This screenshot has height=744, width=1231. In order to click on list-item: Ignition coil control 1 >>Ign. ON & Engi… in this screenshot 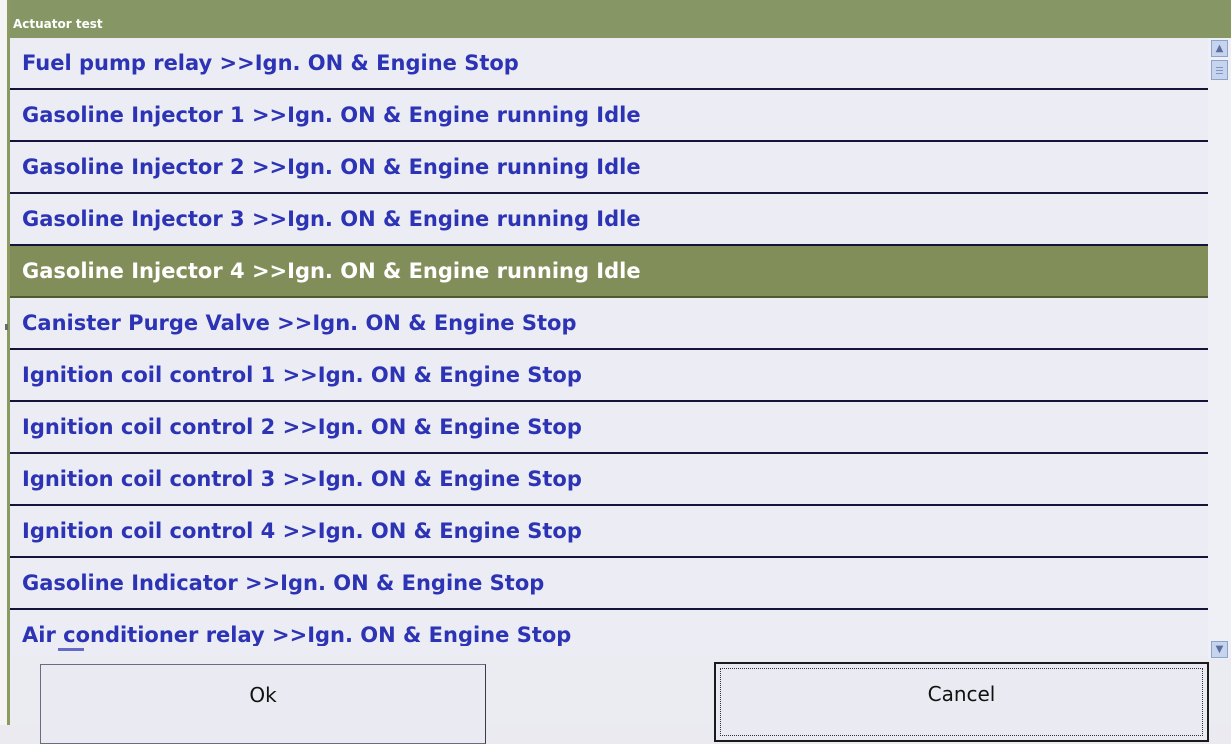, I will do `click(609, 376)`.